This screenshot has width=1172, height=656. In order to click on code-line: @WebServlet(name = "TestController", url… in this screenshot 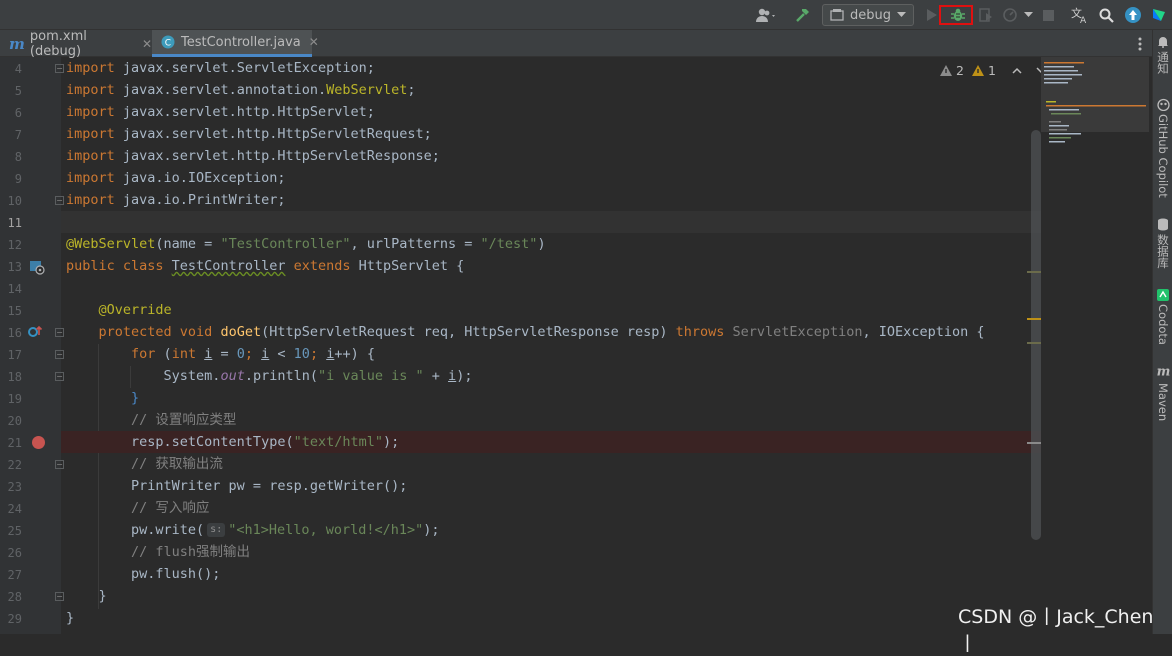, I will do `click(551, 244)`.